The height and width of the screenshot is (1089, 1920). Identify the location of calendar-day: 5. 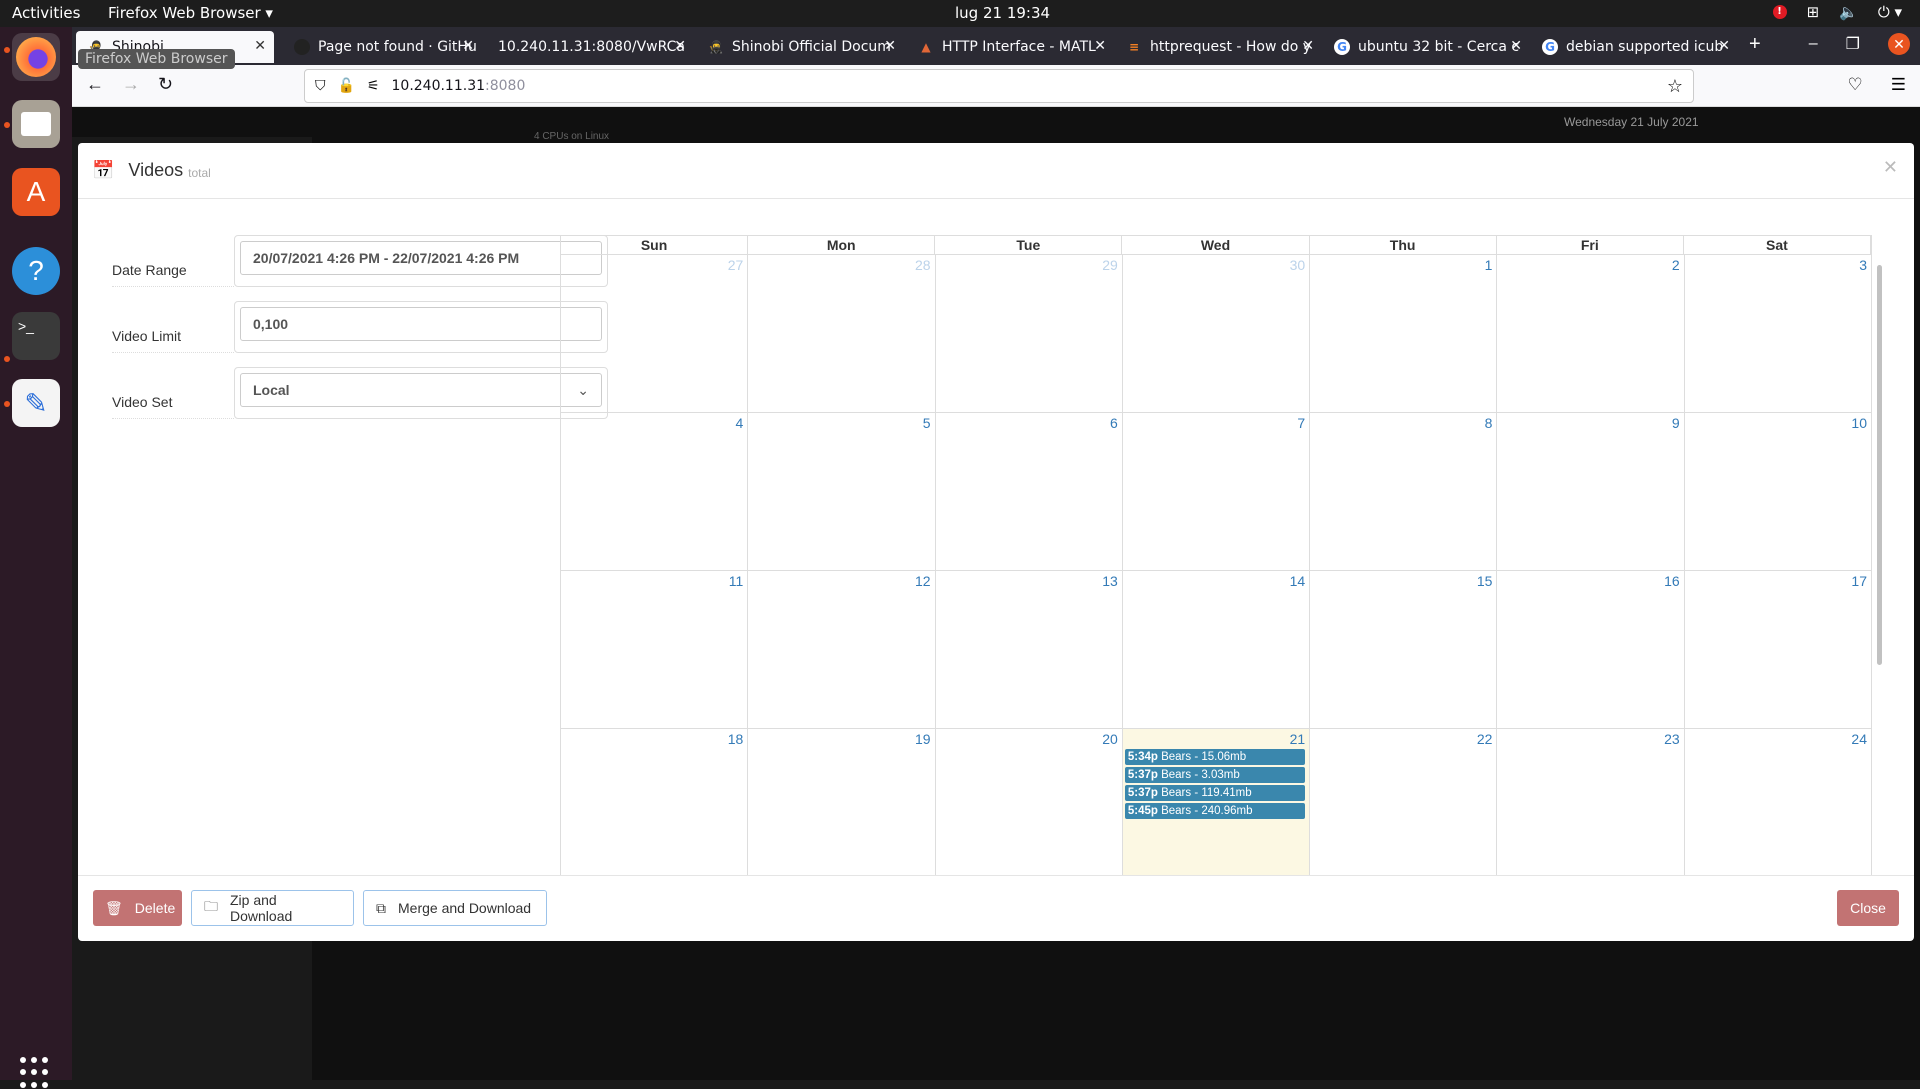
(842, 492).